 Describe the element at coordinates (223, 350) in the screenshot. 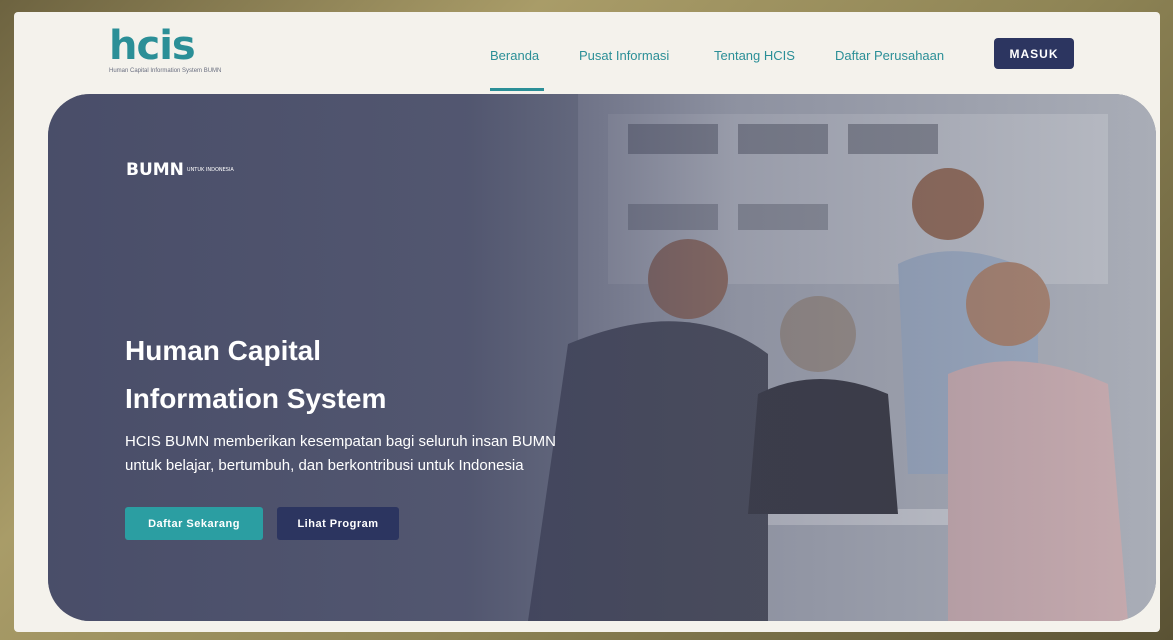

I see `hero-title-line1: Human Capital` at that location.